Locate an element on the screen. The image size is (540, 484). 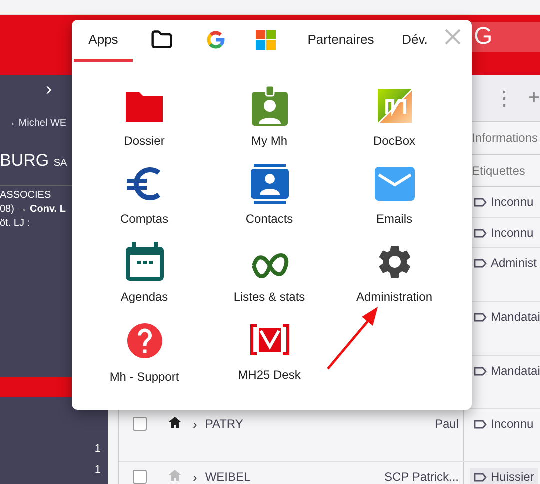
app-tile: My Mh is located at coordinates (269, 125).